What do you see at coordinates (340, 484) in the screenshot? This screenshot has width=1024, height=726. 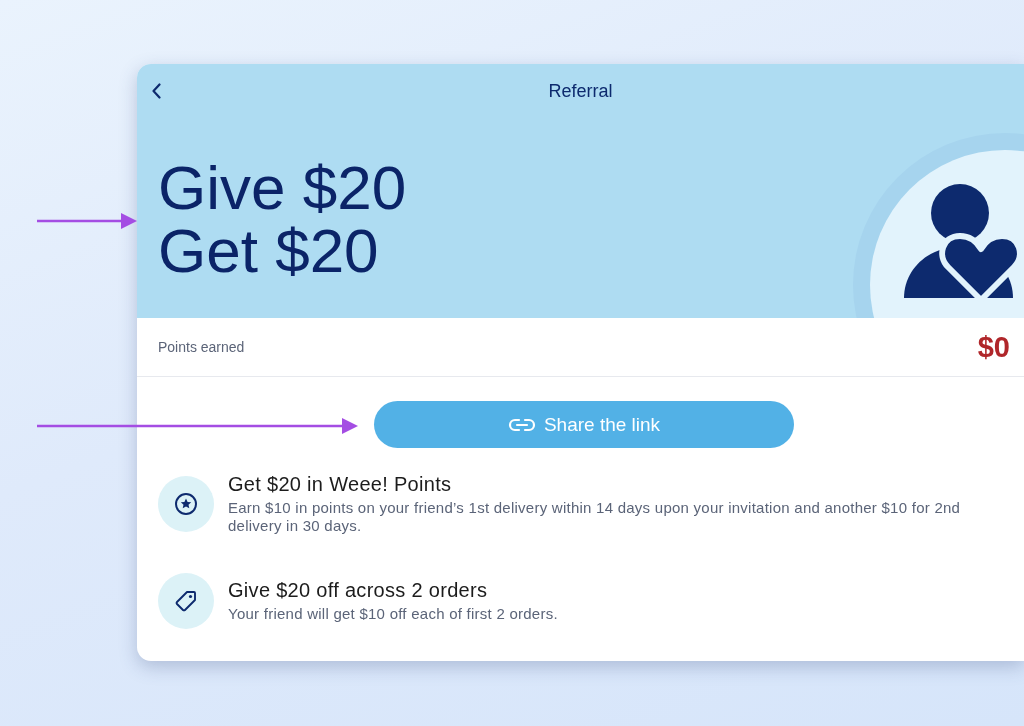 I see `benefit-title: Get $20 in Weee! Points` at bounding box center [340, 484].